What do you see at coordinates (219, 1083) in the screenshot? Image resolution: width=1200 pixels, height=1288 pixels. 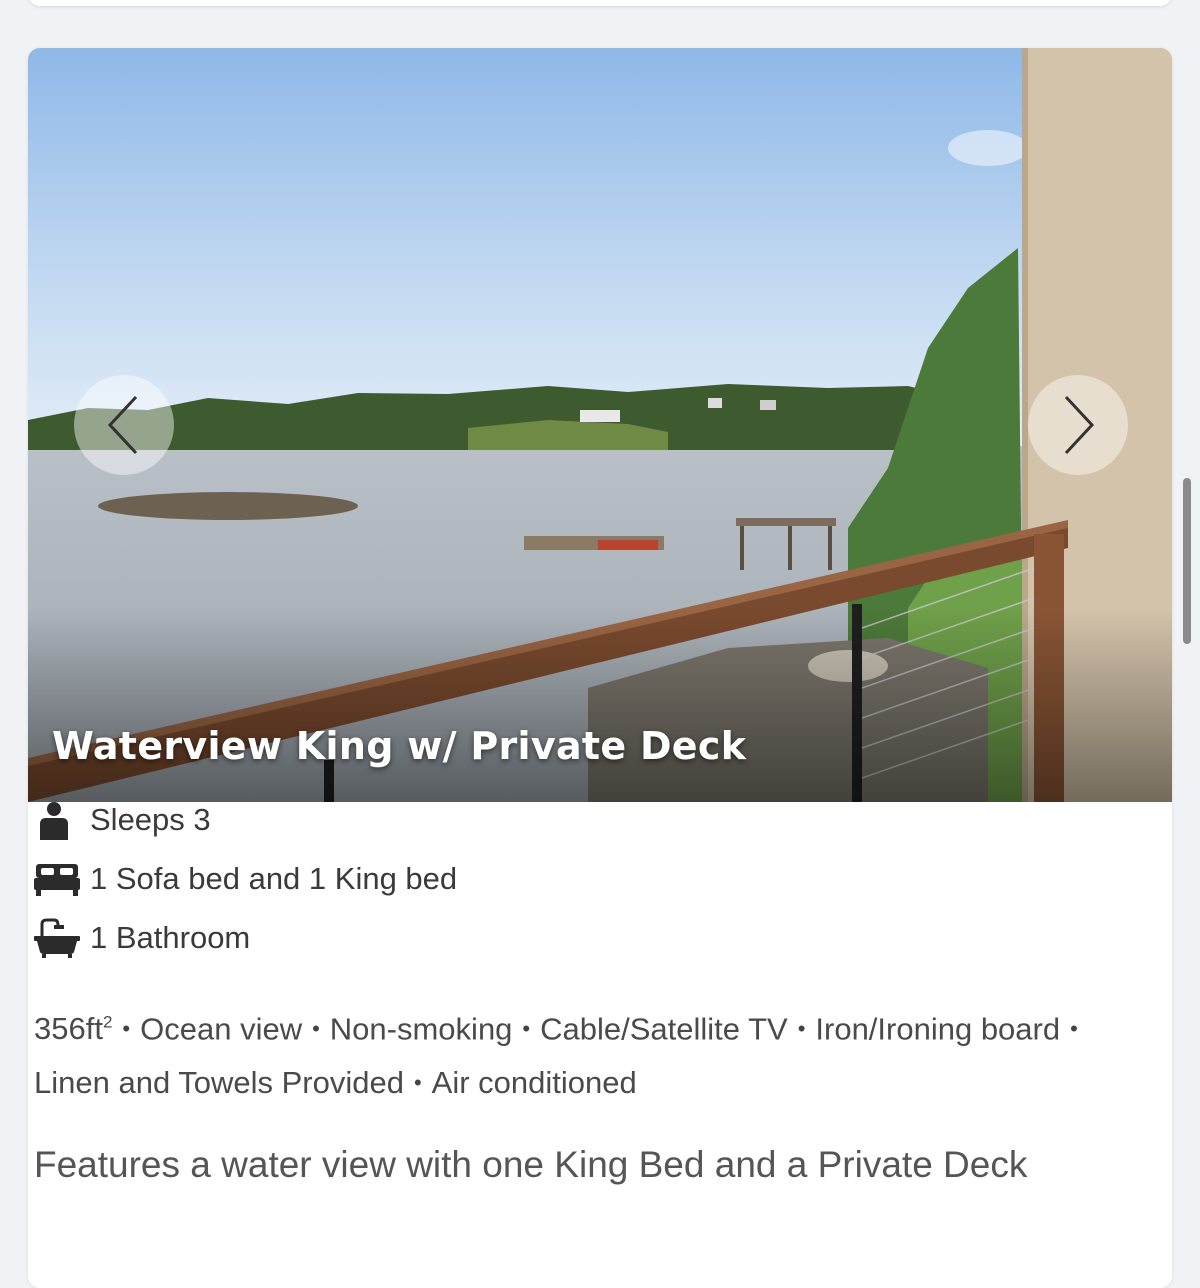 I see `amenity-item: Linen and Towels Provided` at bounding box center [219, 1083].